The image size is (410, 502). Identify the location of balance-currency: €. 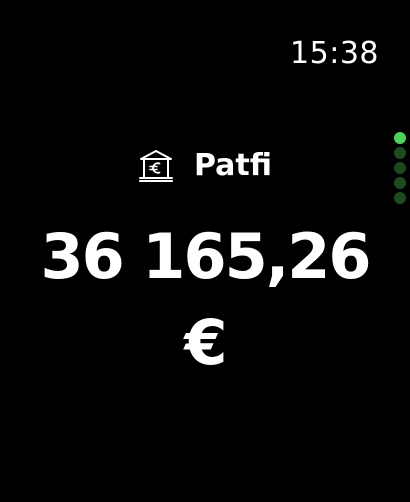
(205, 342).